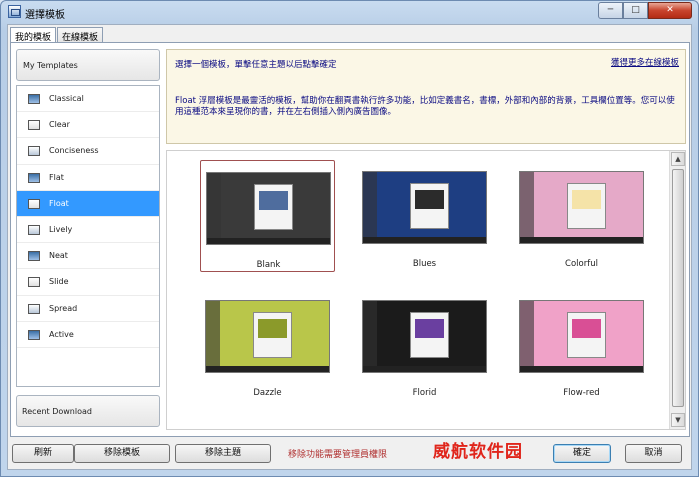 This screenshot has height=477, width=699. What do you see at coordinates (678, 420) in the screenshot?
I see `scroll-down-arrow-icon: ▼` at bounding box center [678, 420].